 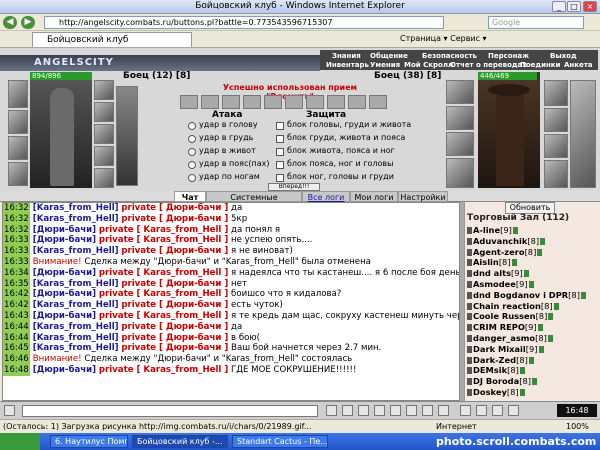 I want to click on attack-option: удар в пояс(пах), so click(x=234, y=163).